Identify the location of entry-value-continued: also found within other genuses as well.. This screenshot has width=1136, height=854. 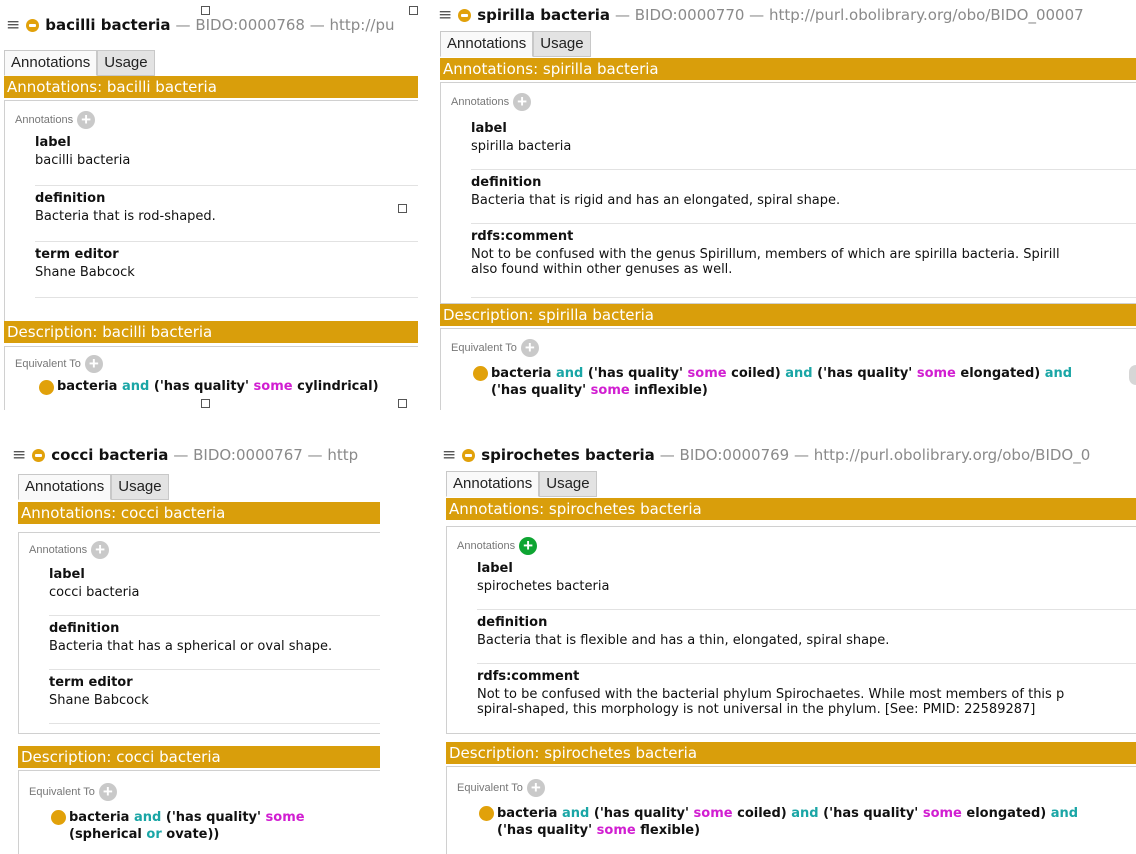
(602, 269).